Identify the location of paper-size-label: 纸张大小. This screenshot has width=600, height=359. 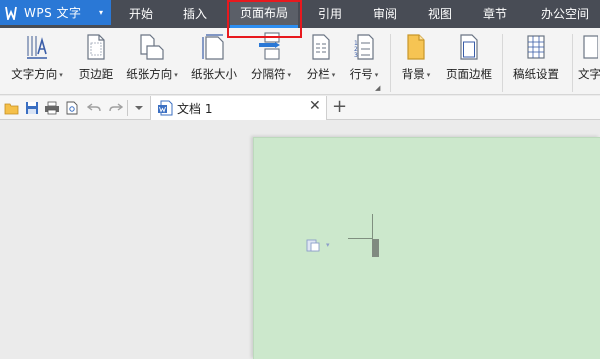
(214, 74).